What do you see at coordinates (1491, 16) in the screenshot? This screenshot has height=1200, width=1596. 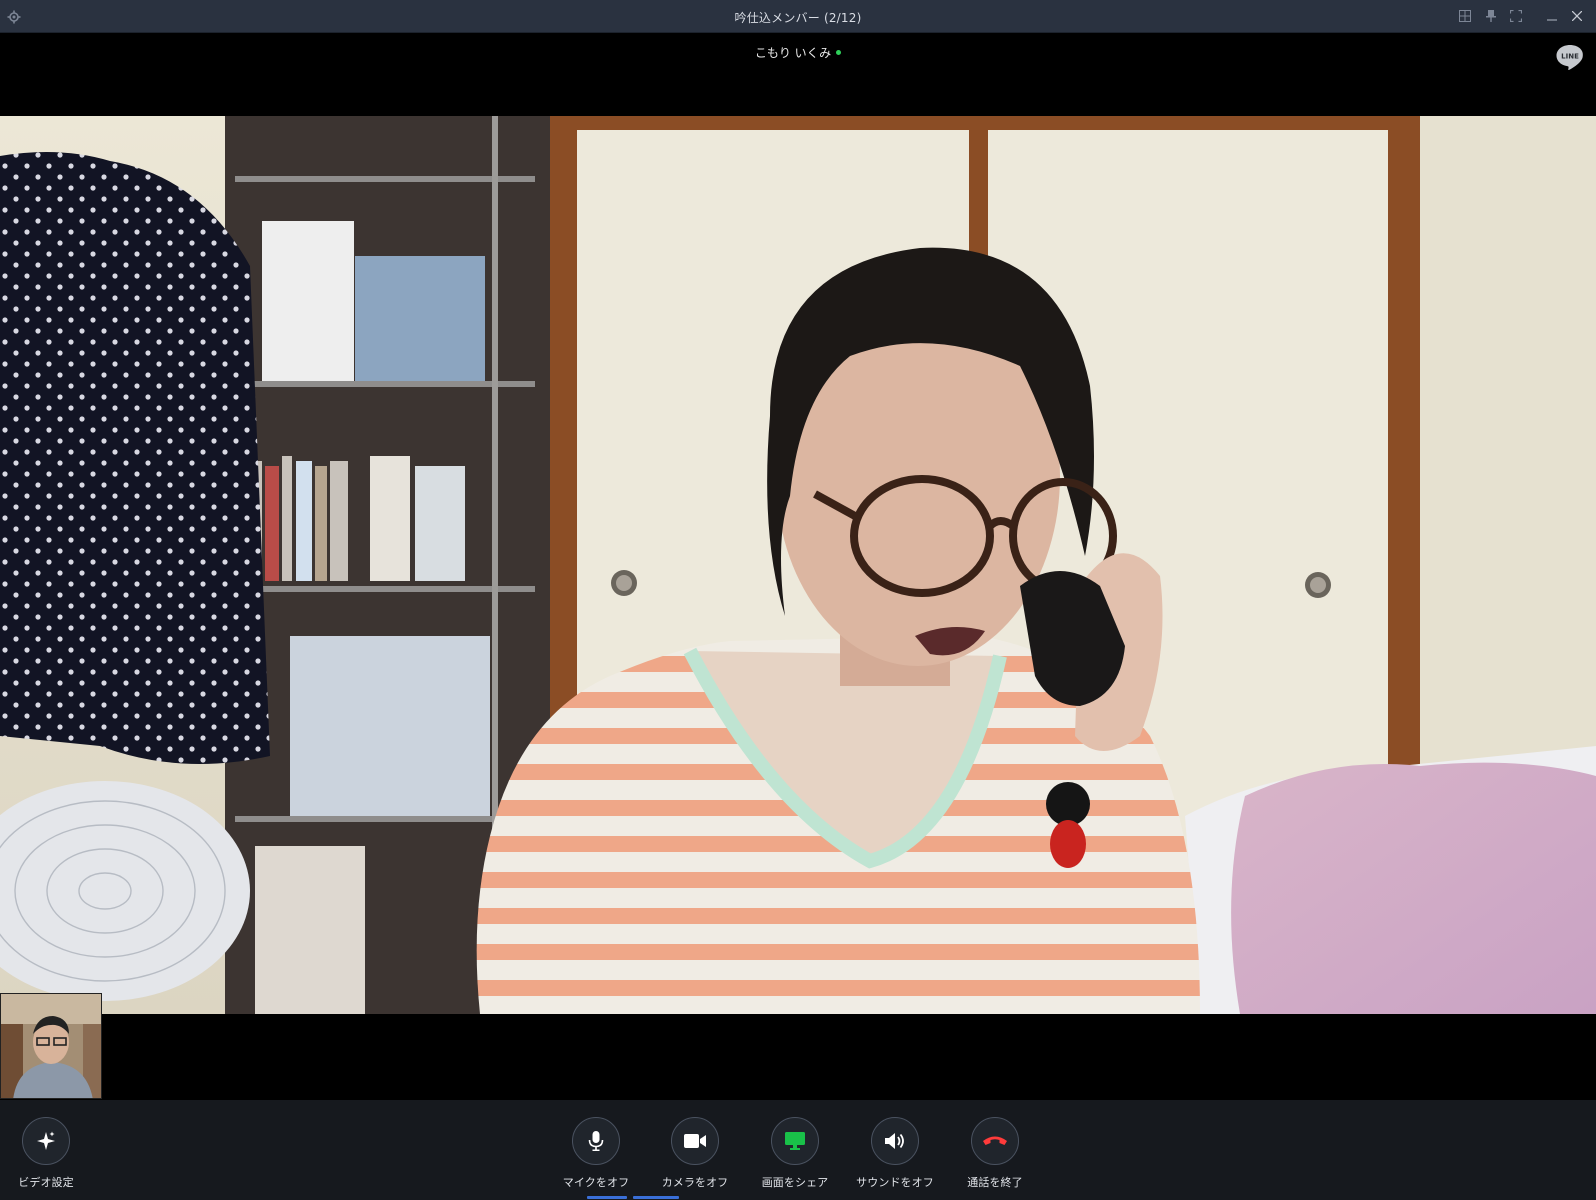 I see `pin-icon` at bounding box center [1491, 16].